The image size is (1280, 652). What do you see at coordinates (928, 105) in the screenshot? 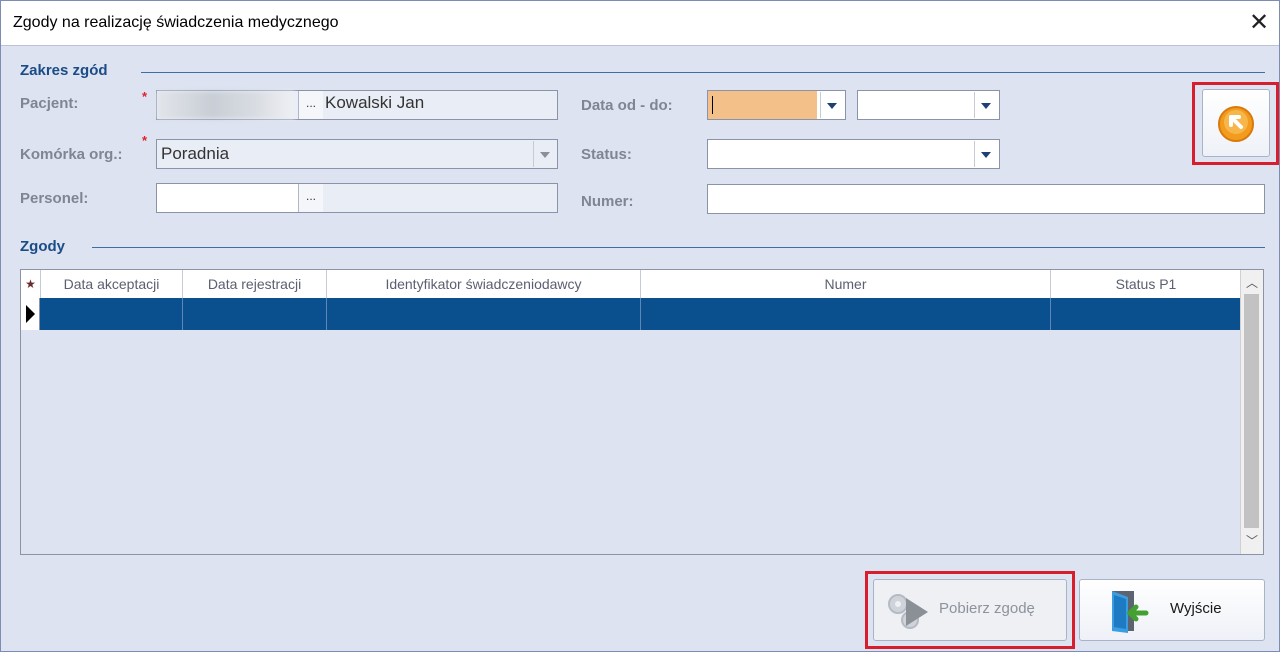
I see `date-to-field` at bounding box center [928, 105].